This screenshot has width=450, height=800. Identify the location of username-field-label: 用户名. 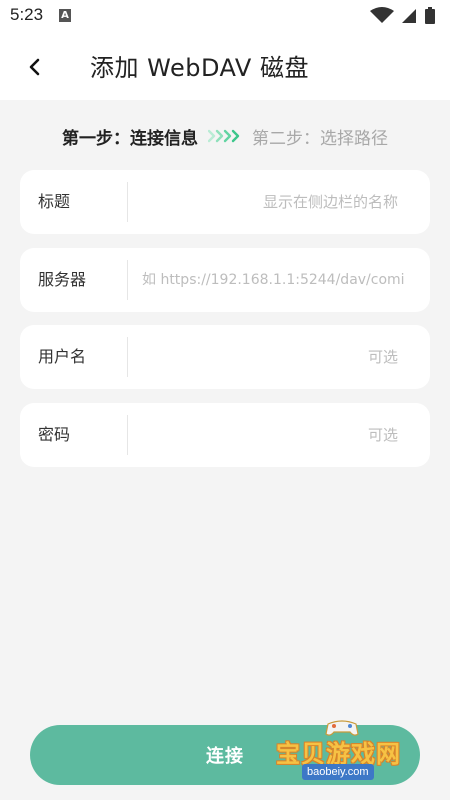
(62, 356).